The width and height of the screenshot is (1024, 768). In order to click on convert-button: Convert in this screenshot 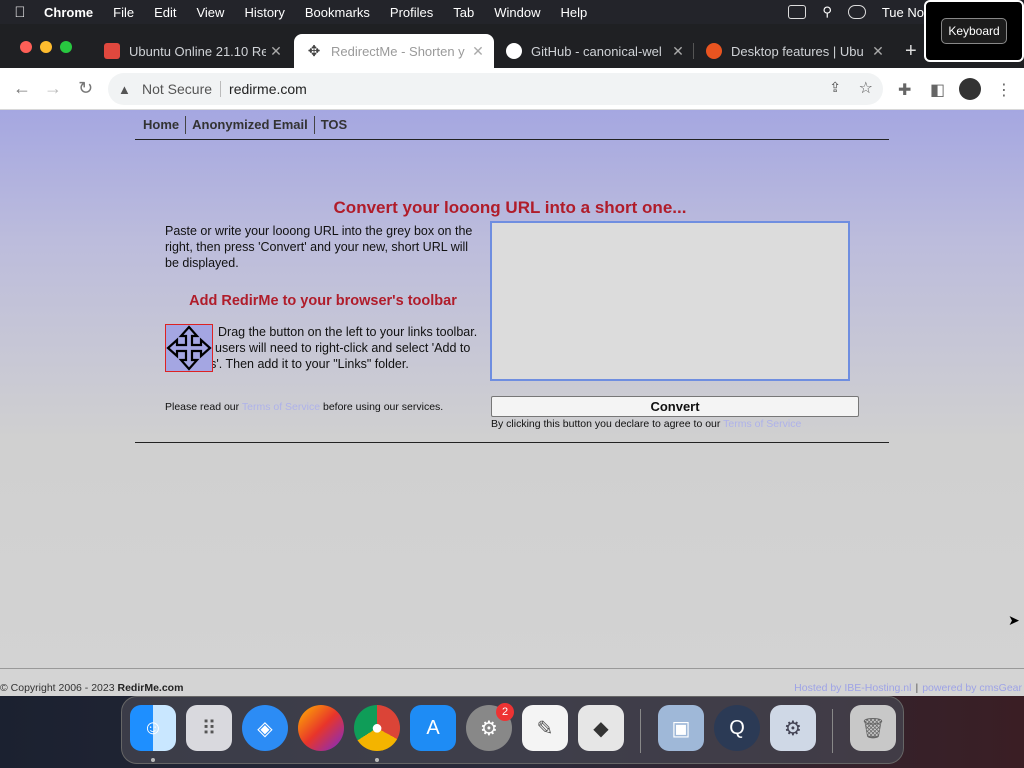, I will do `click(675, 406)`.